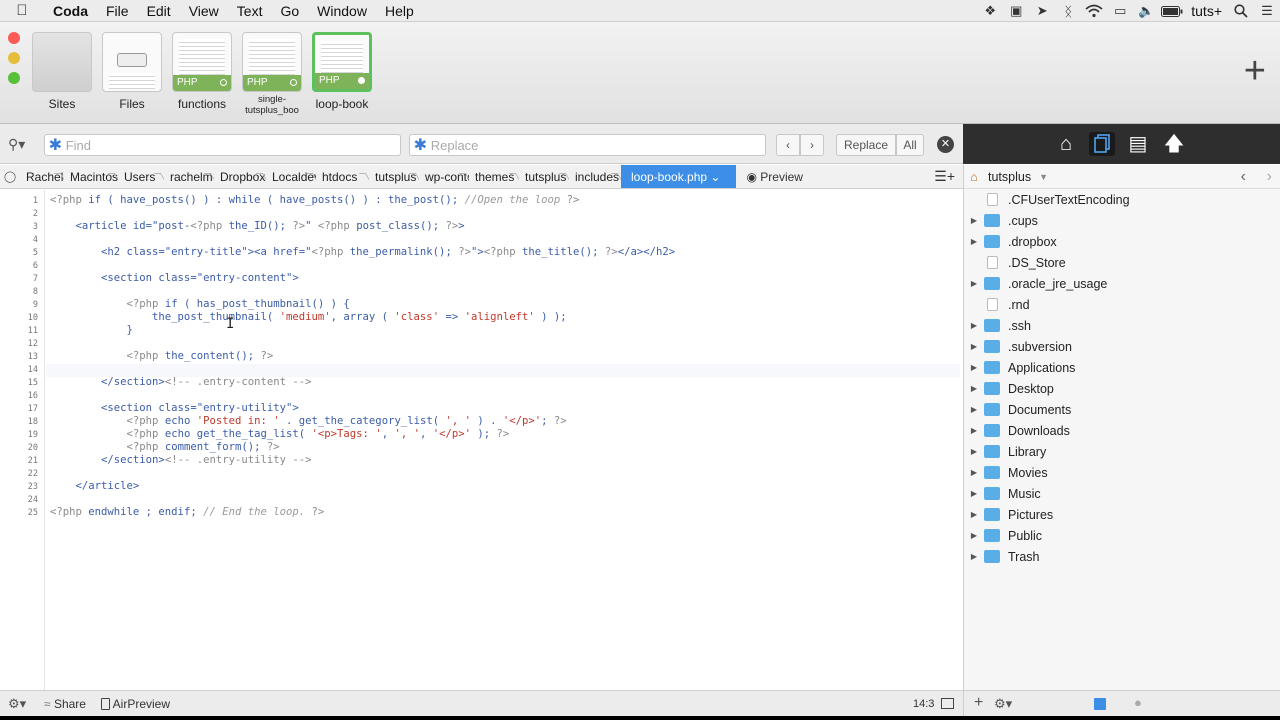  What do you see at coordinates (978, 703) in the screenshot?
I see `add-file-icon: +` at bounding box center [978, 703].